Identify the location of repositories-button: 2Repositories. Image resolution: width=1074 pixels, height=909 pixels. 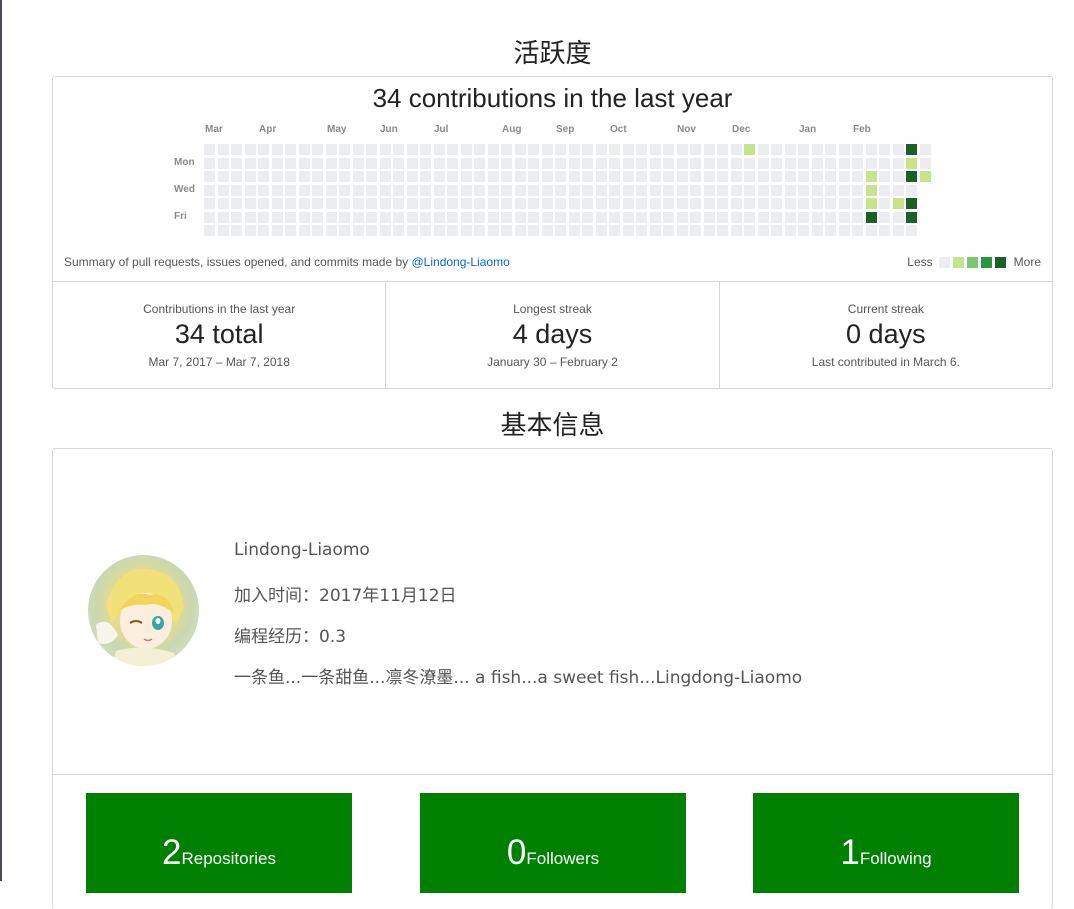
(219, 843).